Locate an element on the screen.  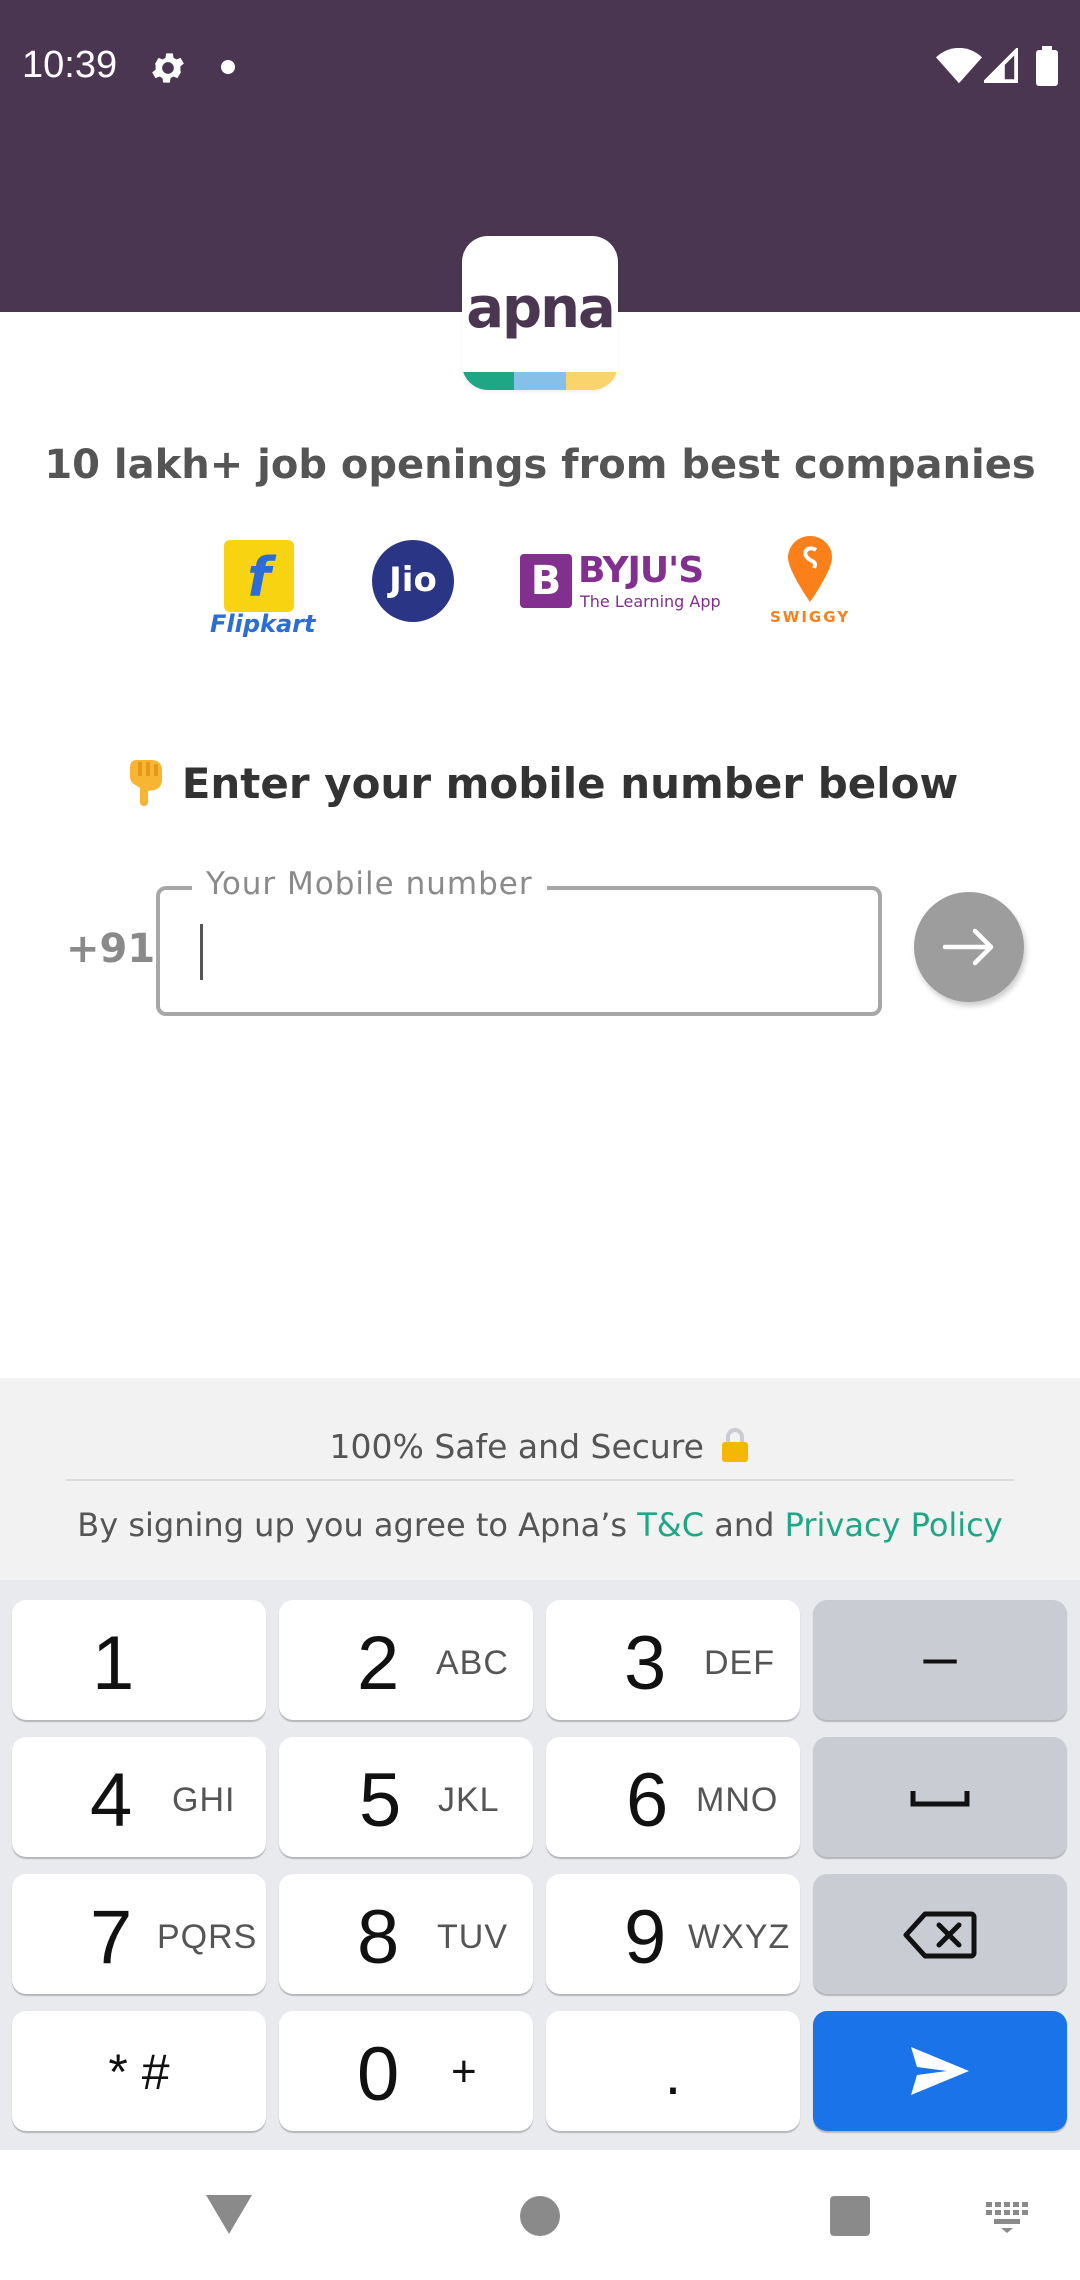
key-2-letters: ABC is located at coordinates (472, 1663).